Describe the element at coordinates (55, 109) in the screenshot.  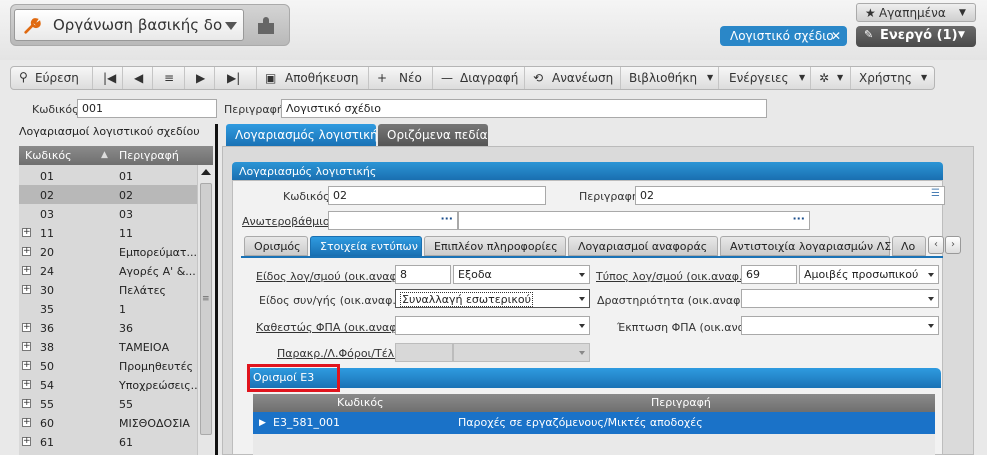
I see `code-label: Κωδικός` at that location.